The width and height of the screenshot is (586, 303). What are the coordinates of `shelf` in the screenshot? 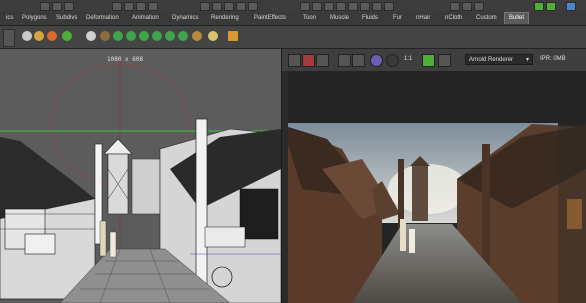 It's located at (293, 37).